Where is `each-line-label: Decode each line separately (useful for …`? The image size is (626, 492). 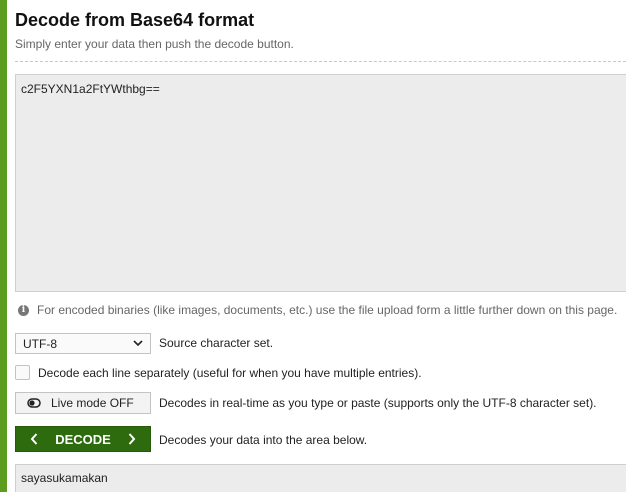 each-line-label: Decode each line separately (useful for … is located at coordinates (230, 373).